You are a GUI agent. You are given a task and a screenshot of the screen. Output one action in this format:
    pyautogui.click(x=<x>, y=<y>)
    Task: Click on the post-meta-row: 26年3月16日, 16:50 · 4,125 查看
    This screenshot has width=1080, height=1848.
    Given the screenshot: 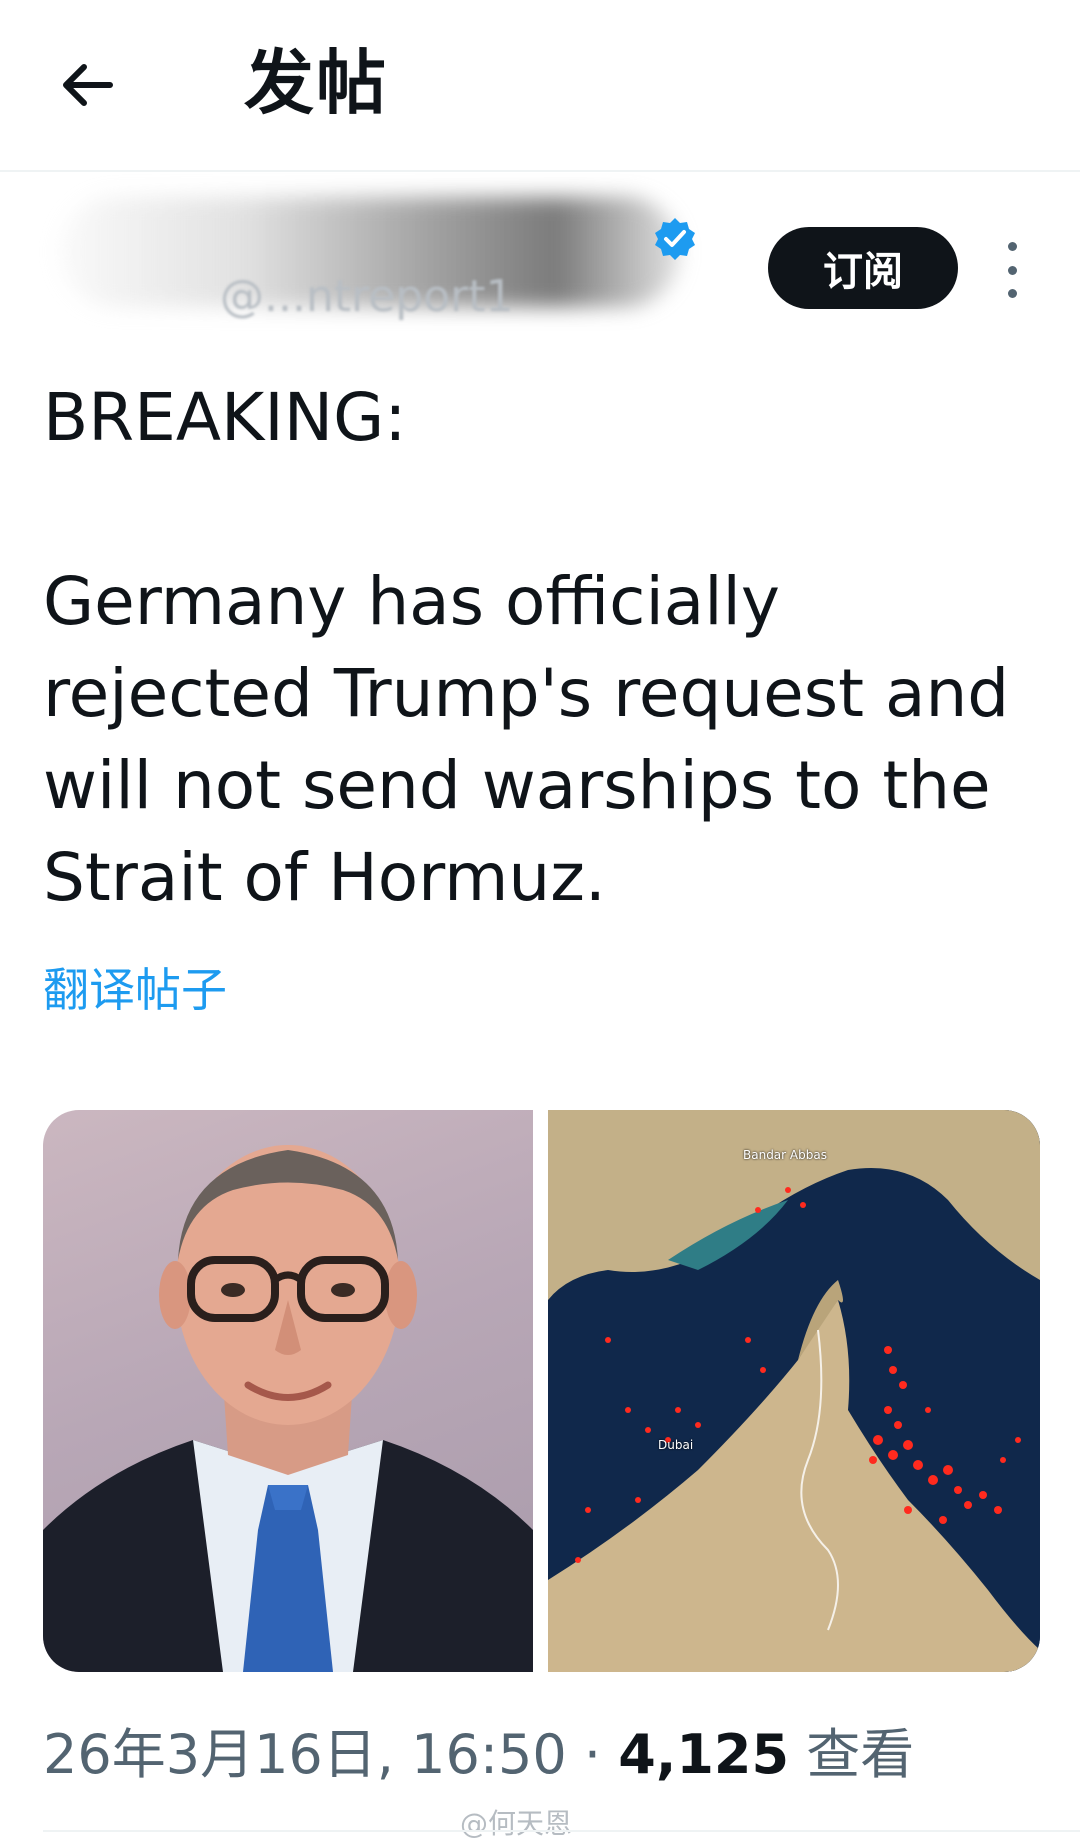 What is the action you would take?
    pyautogui.click(x=478, y=1755)
    